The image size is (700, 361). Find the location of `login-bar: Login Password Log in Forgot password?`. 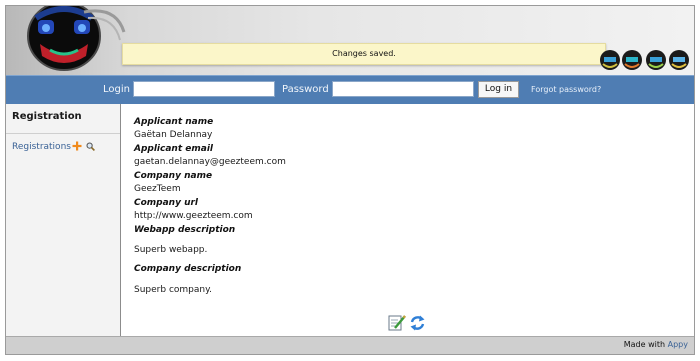

login-bar: Login Password Log in Forgot password? is located at coordinates (350, 89).